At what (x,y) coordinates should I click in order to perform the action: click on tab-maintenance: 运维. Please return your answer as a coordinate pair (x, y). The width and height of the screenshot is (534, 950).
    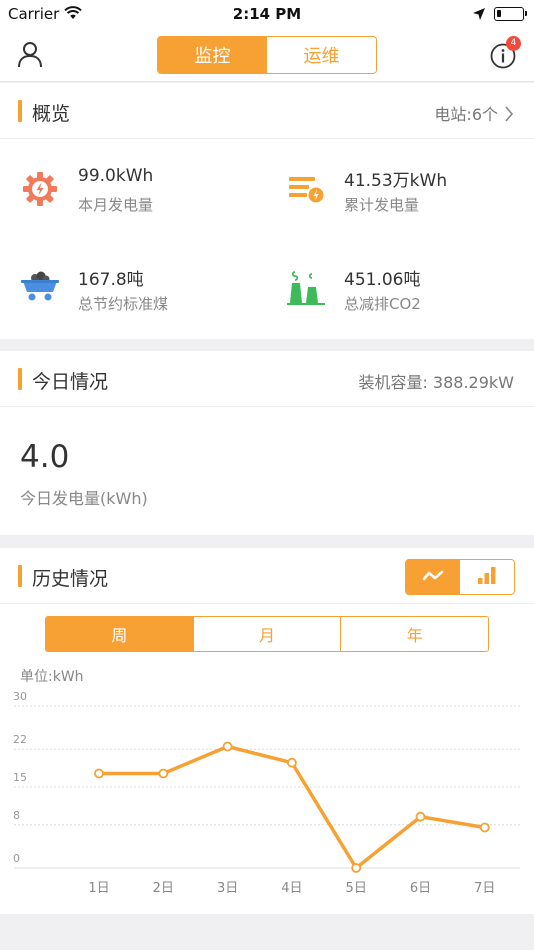
    Looking at the image, I should click on (321, 55).